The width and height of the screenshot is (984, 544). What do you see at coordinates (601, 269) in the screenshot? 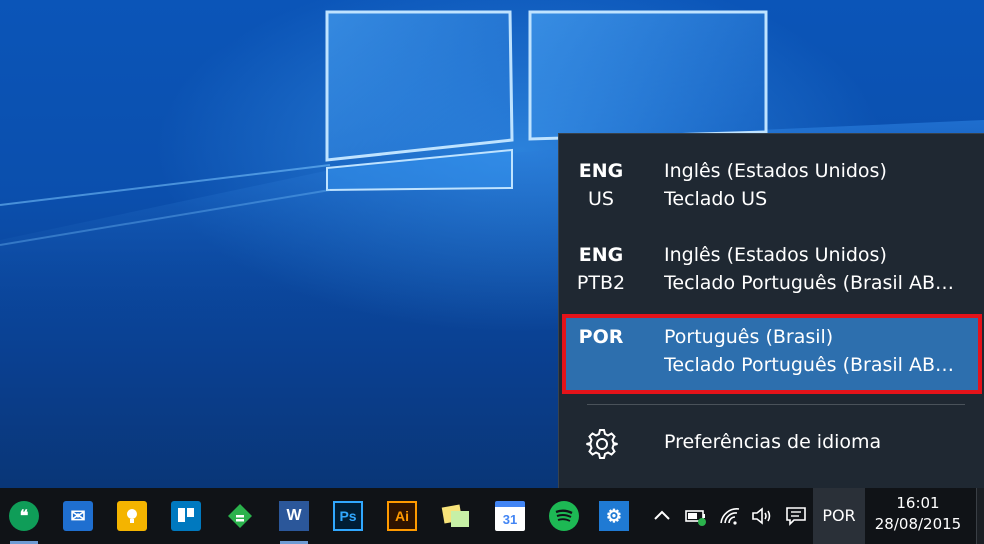
I see `language-code-block: ENG PTB2` at bounding box center [601, 269].